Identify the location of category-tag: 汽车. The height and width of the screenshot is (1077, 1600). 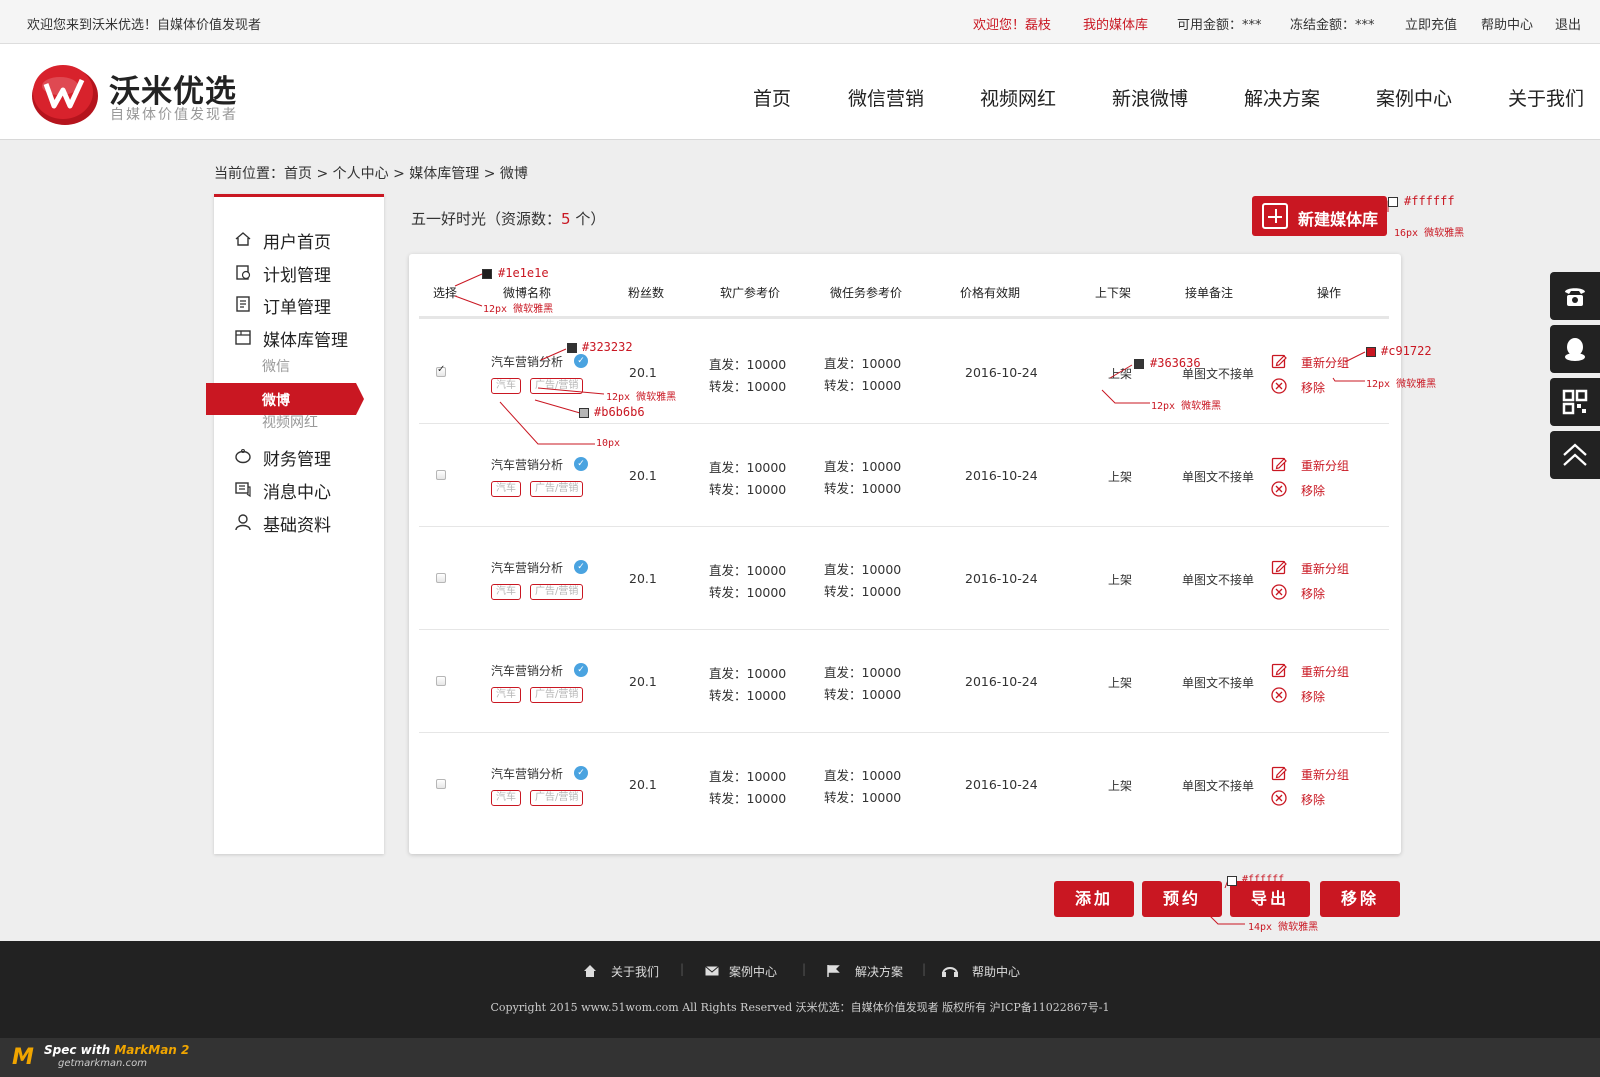
(506, 489).